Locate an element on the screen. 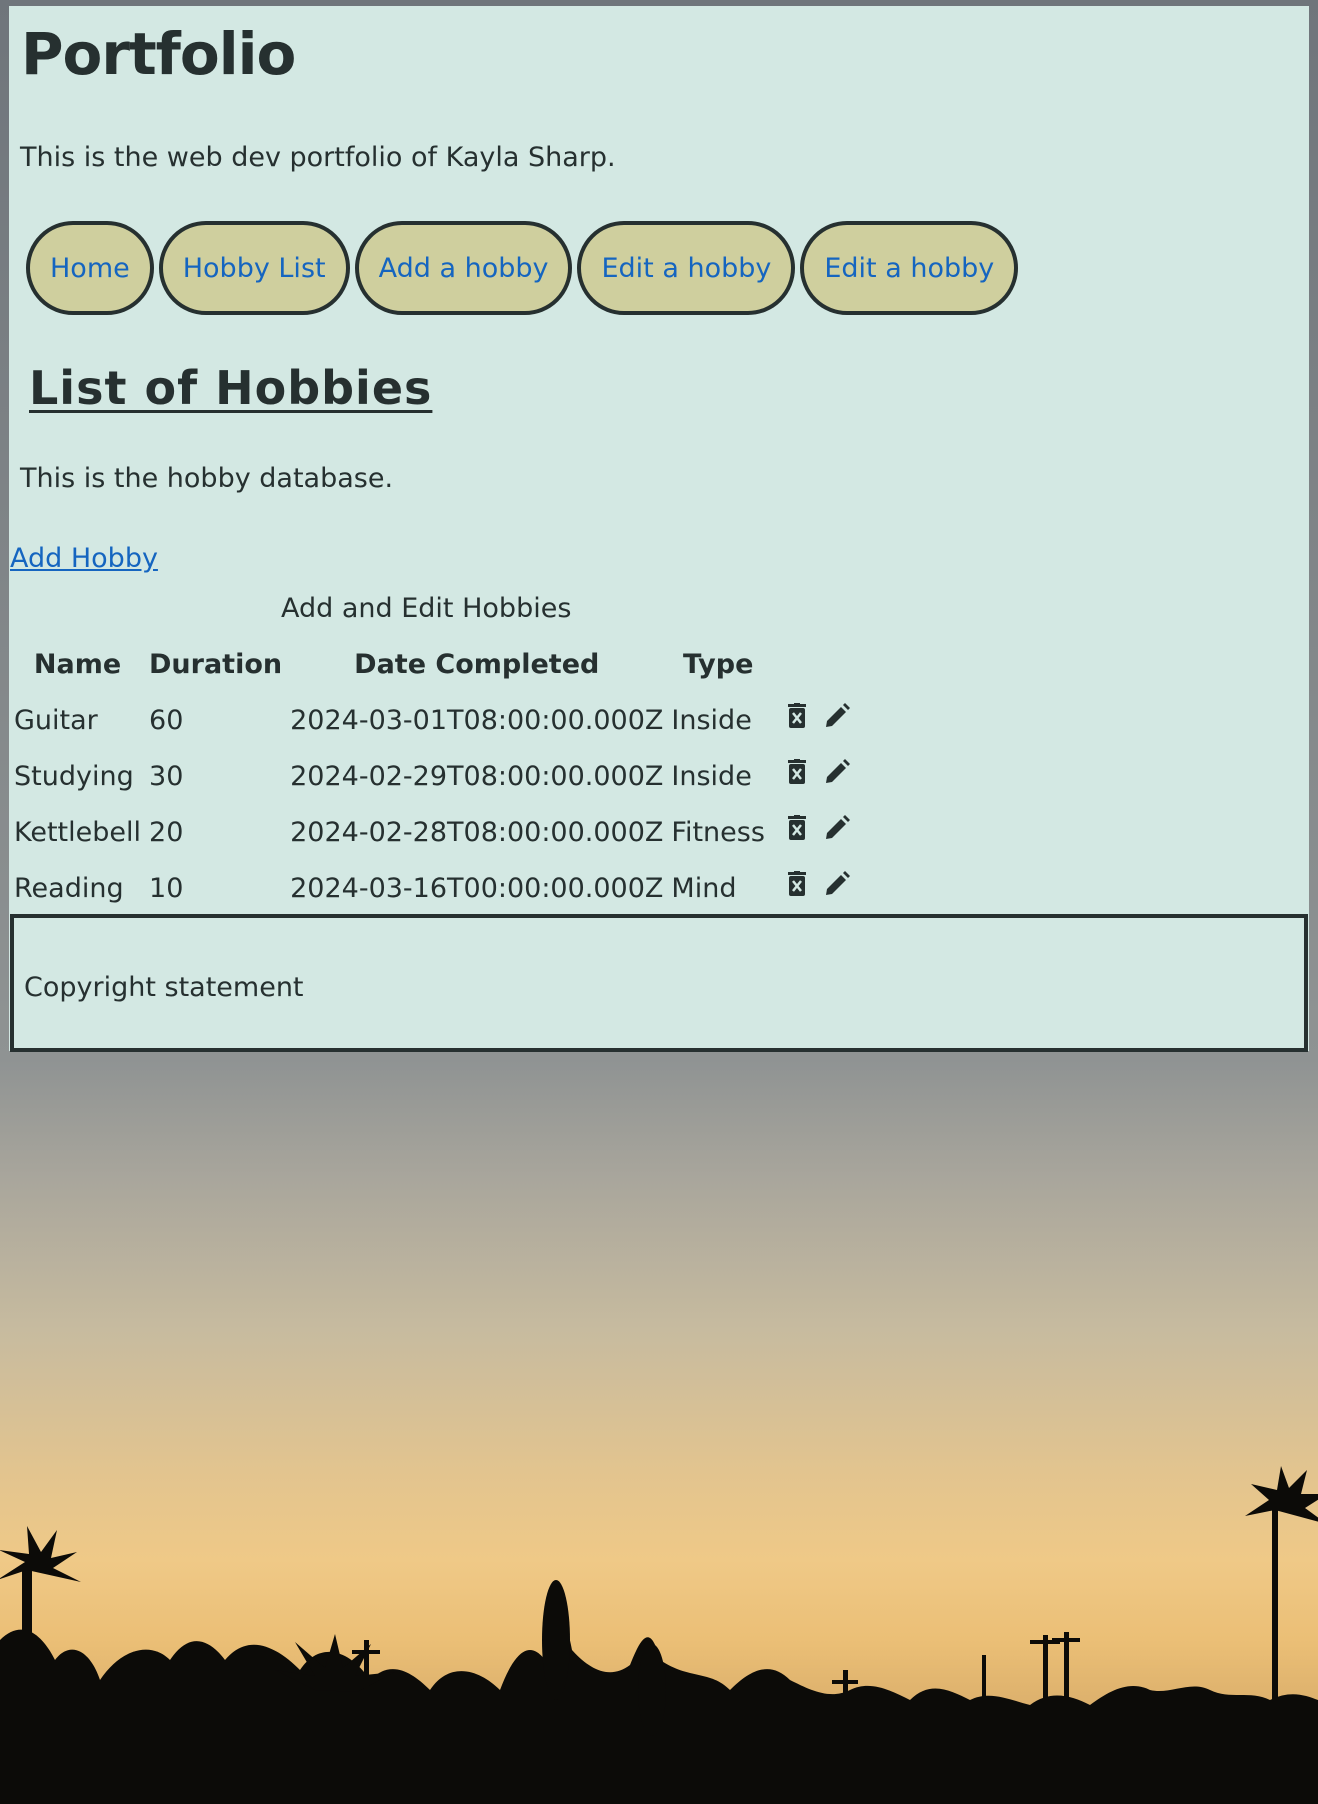  cell-name: Kettlebell is located at coordinates (78, 832).